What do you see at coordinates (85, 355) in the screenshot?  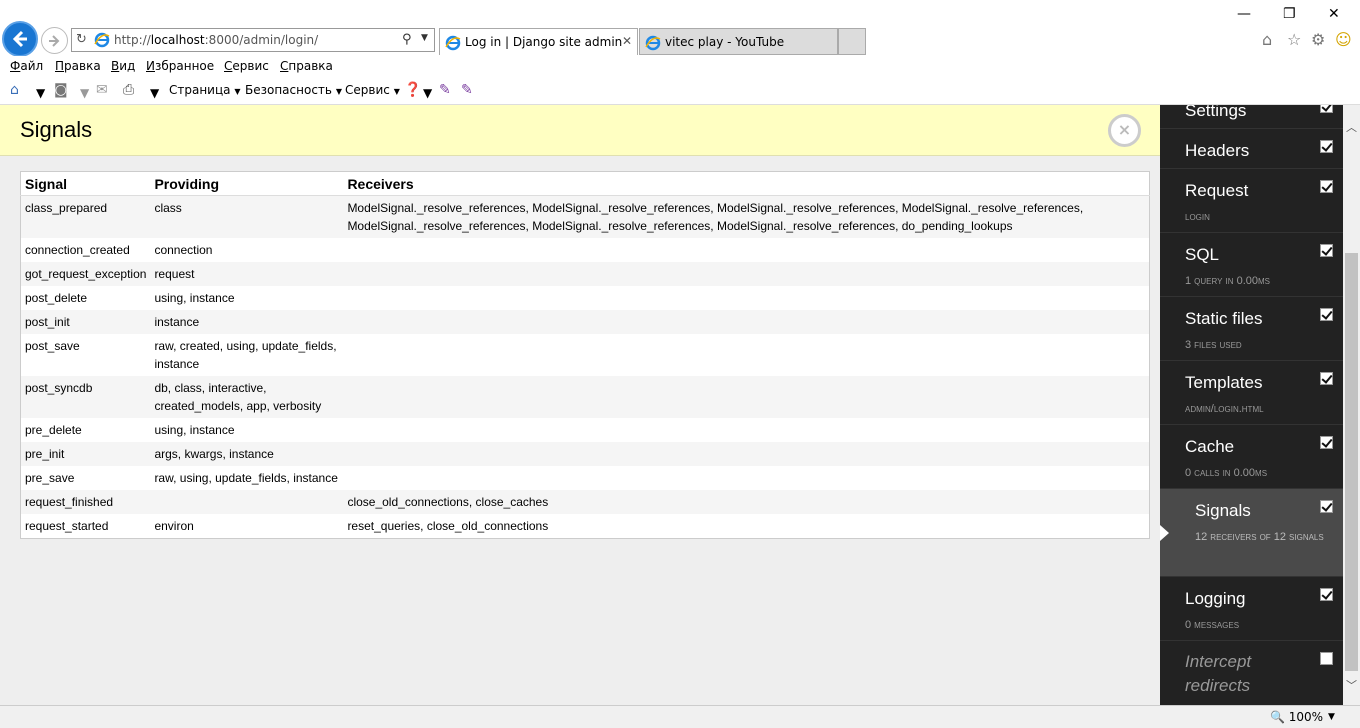 I see `signal-cell: post_save` at bounding box center [85, 355].